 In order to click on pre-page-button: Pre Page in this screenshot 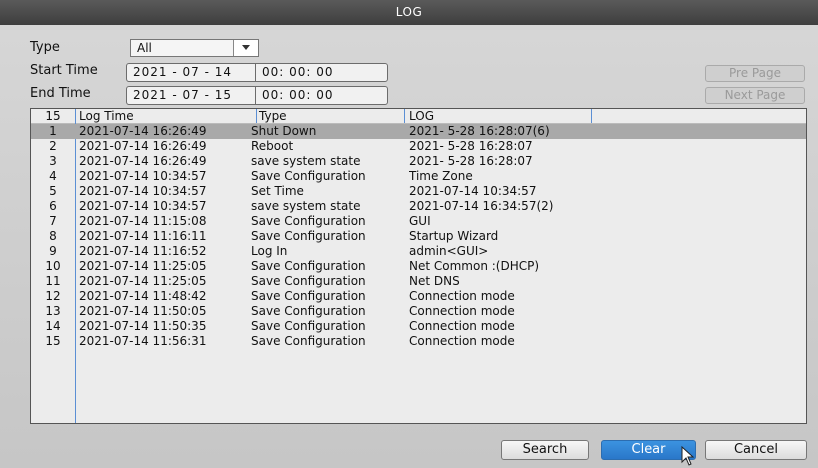, I will do `click(755, 73)`.